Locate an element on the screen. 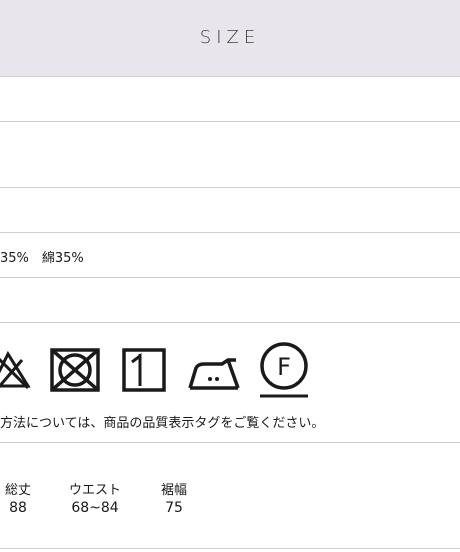 This screenshot has height=552, width=460. size-value-waist: 68~84 is located at coordinates (95, 508).